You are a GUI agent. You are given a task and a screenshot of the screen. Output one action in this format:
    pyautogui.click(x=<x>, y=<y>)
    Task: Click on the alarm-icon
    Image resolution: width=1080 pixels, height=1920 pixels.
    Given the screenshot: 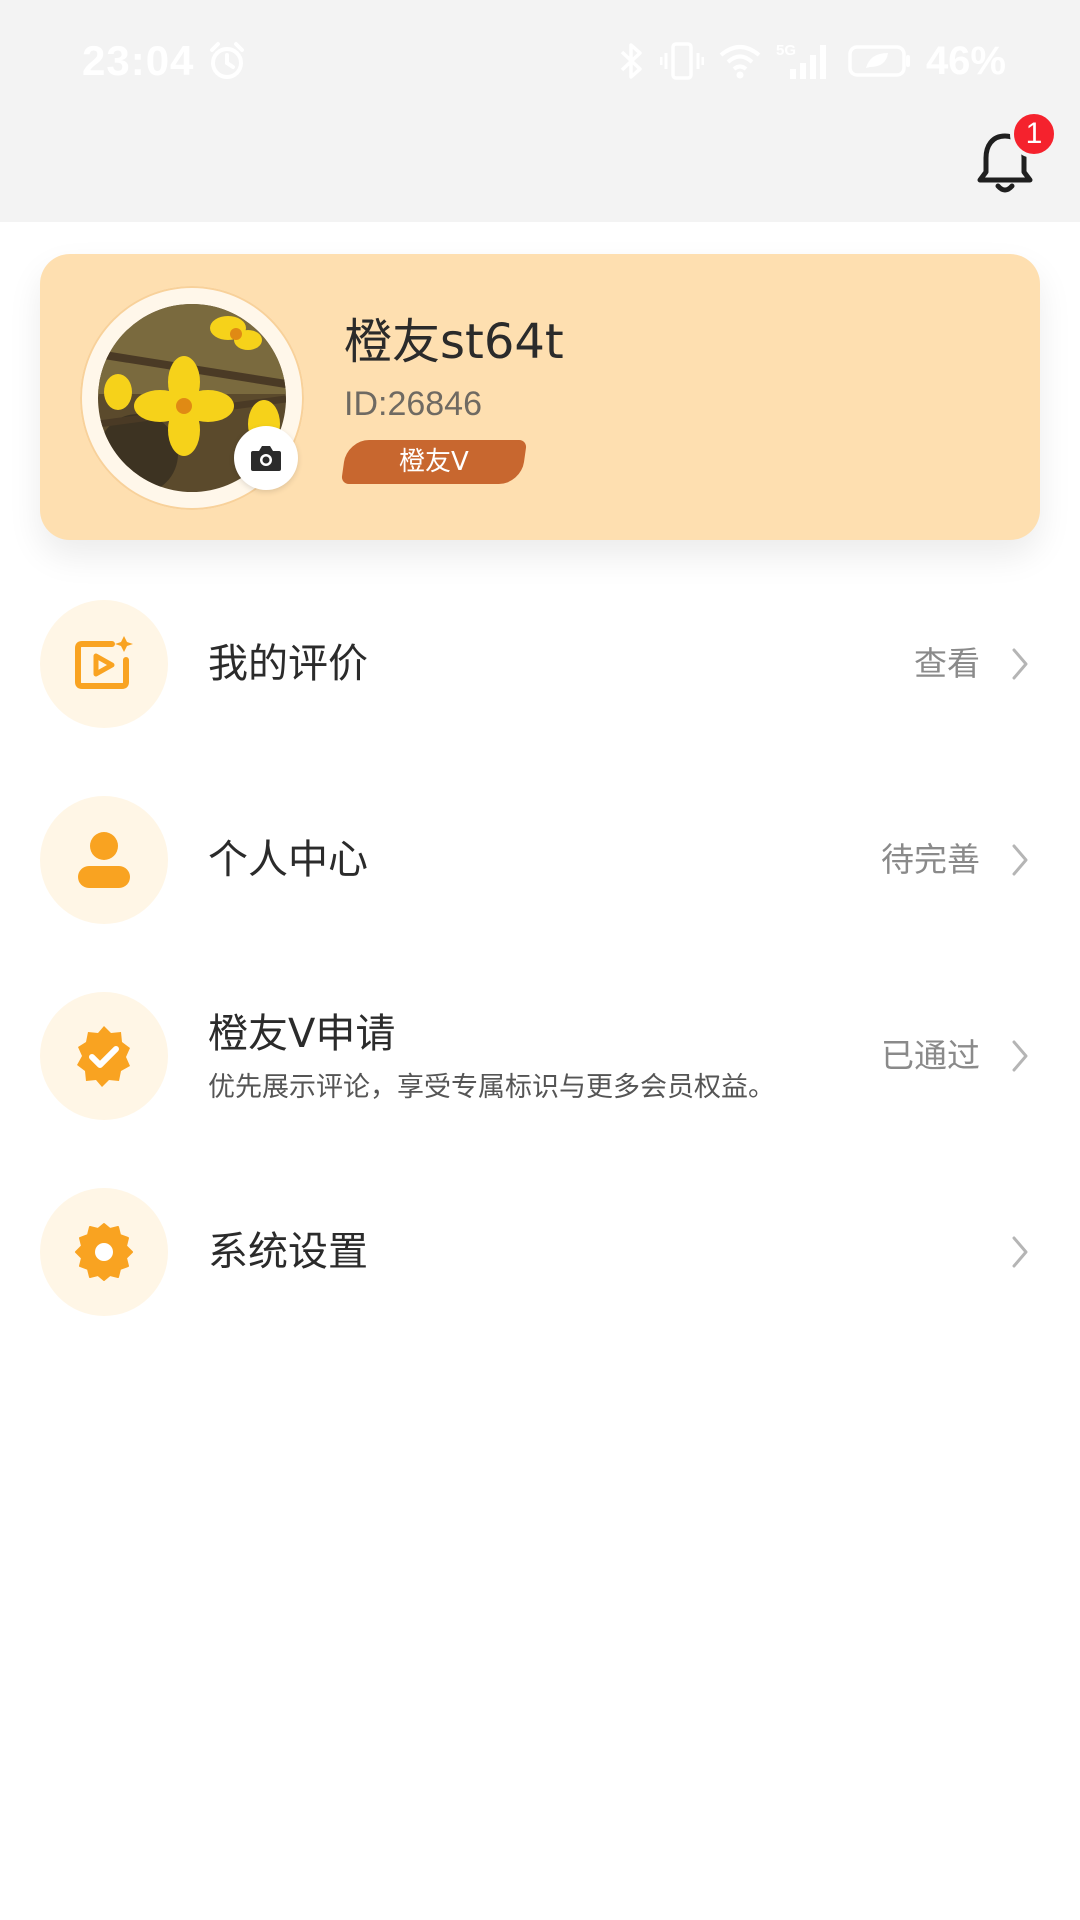 What is the action you would take?
    pyautogui.click(x=227, y=60)
    